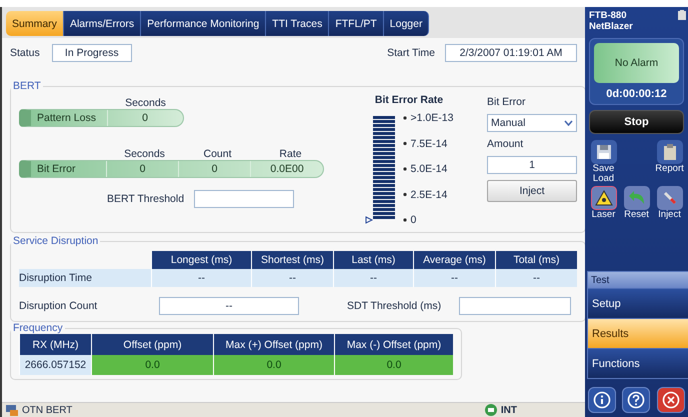 This screenshot has height=417, width=688. I want to click on tab: FTFL/PT, so click(356, 23).